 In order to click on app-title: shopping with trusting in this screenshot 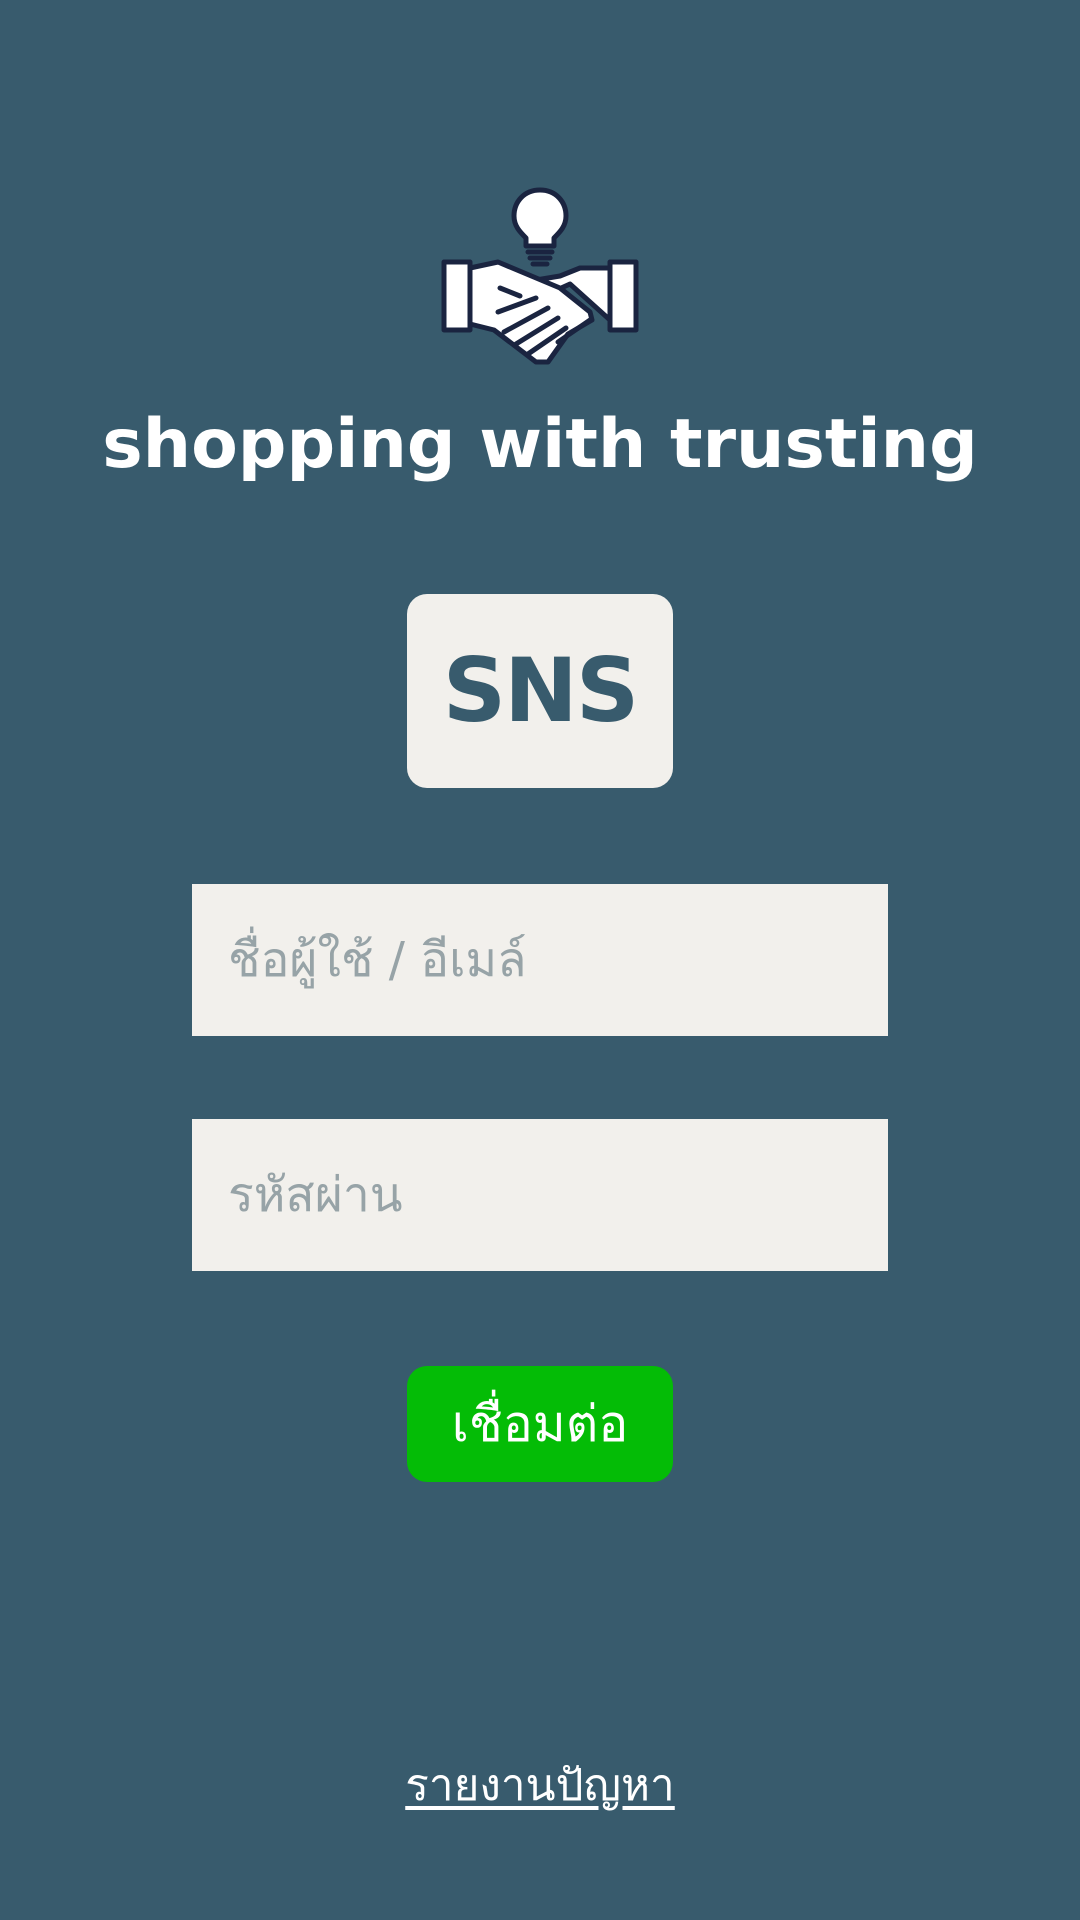, I will do `click(540, 444)`.